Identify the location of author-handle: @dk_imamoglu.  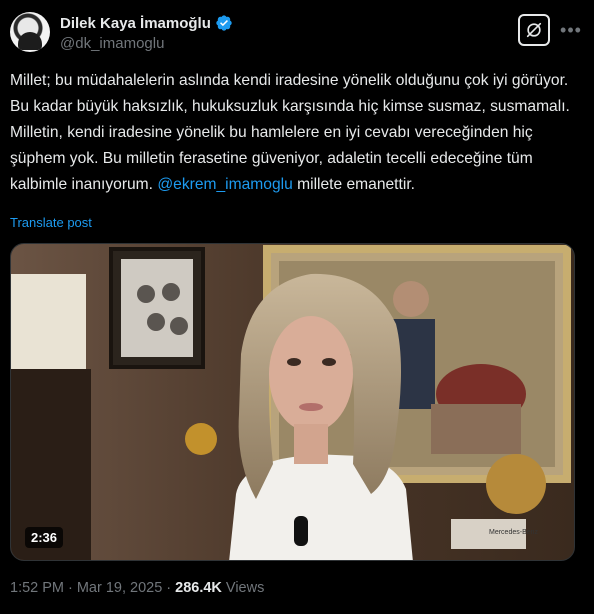
(112, 43).